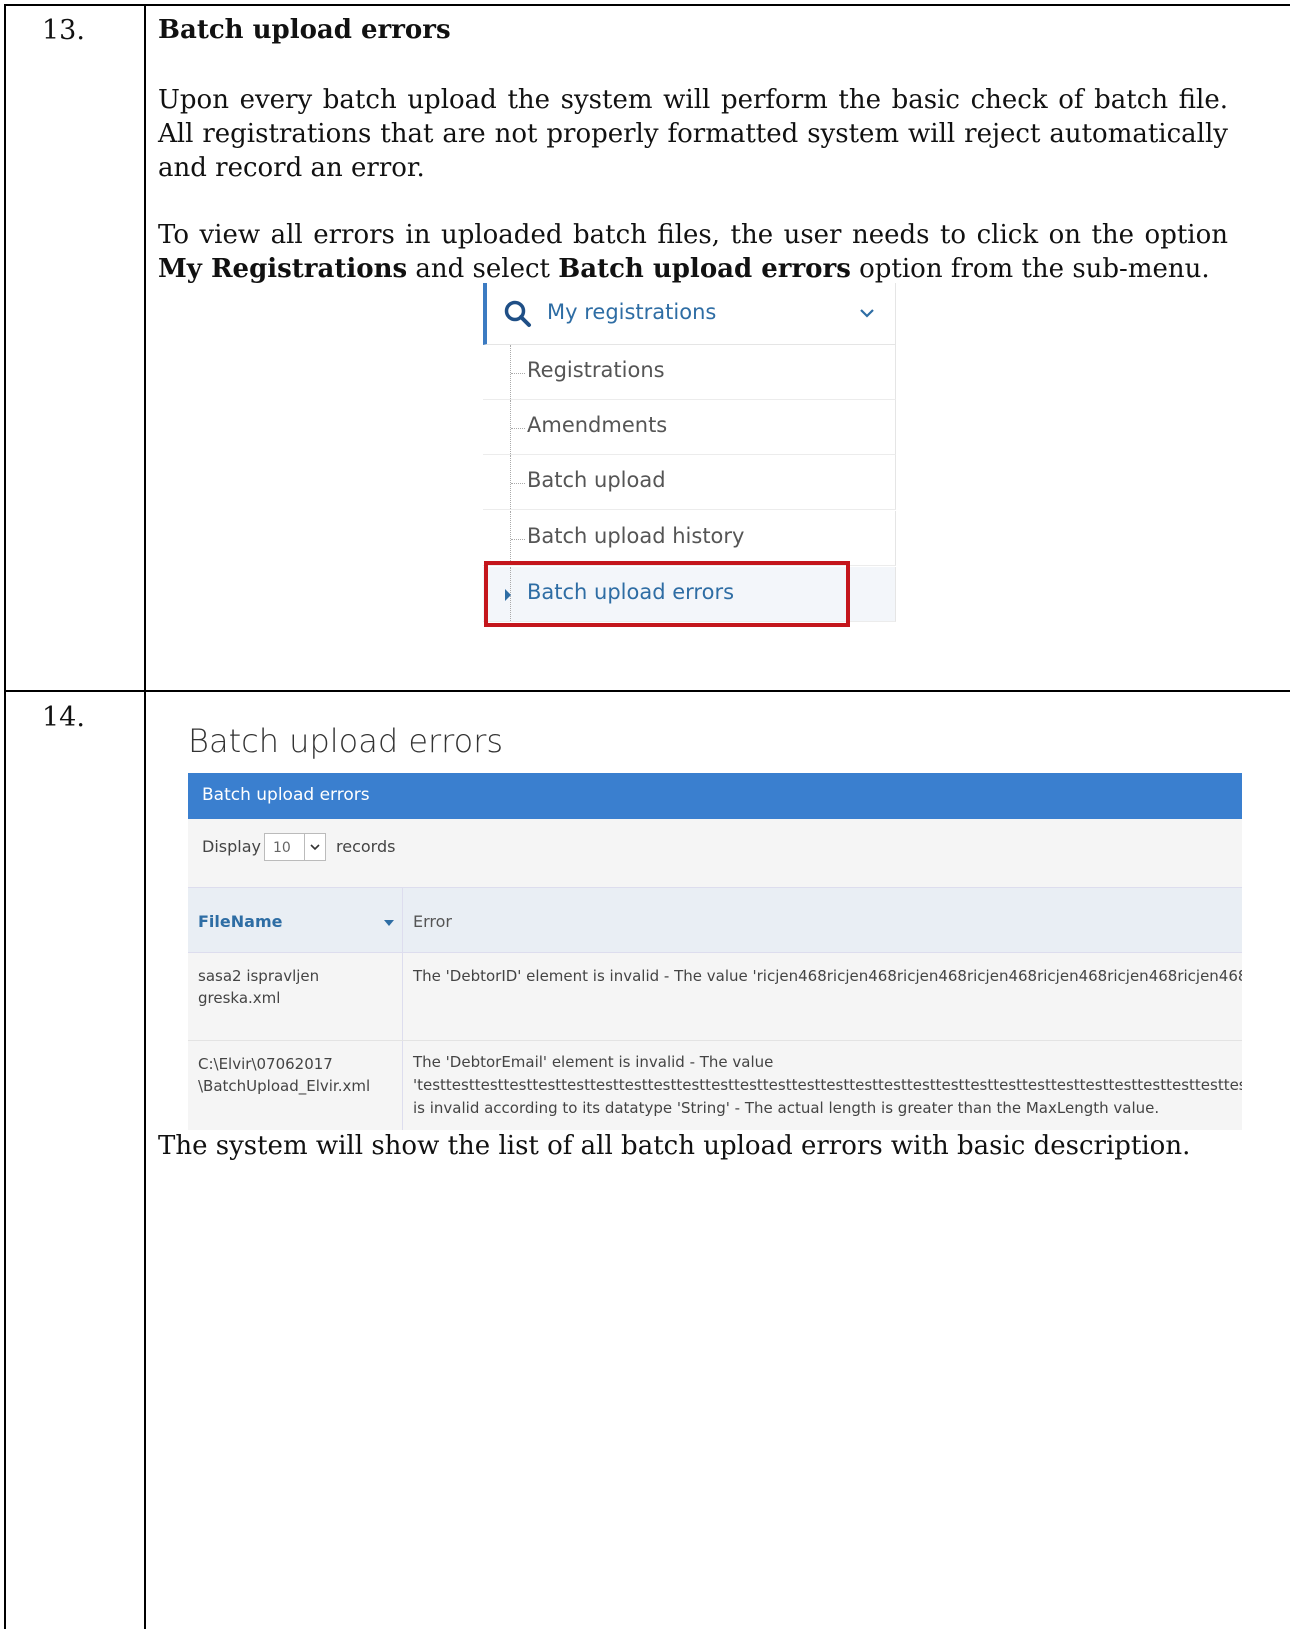  What do you see at coordinates (5, 816) in the screenshot?
I see `table-border-left` at bounding box center [5, 816].